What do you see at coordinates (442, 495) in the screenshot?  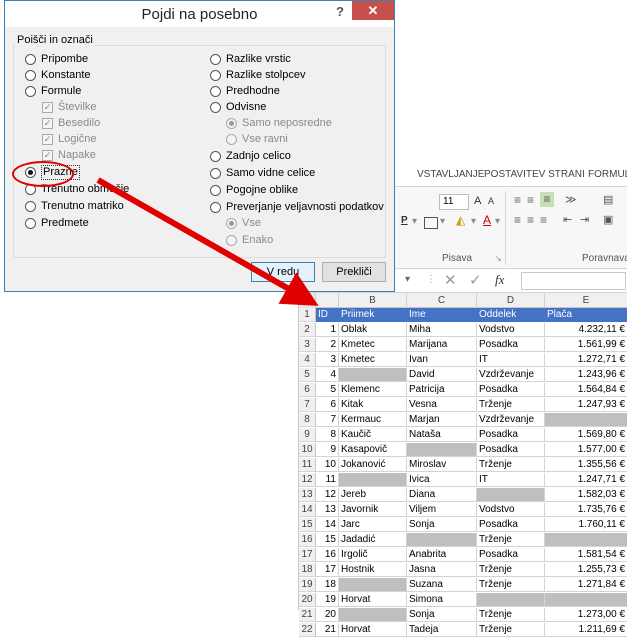 I see `table-cell: Diana` at bounding box center [442, 495].